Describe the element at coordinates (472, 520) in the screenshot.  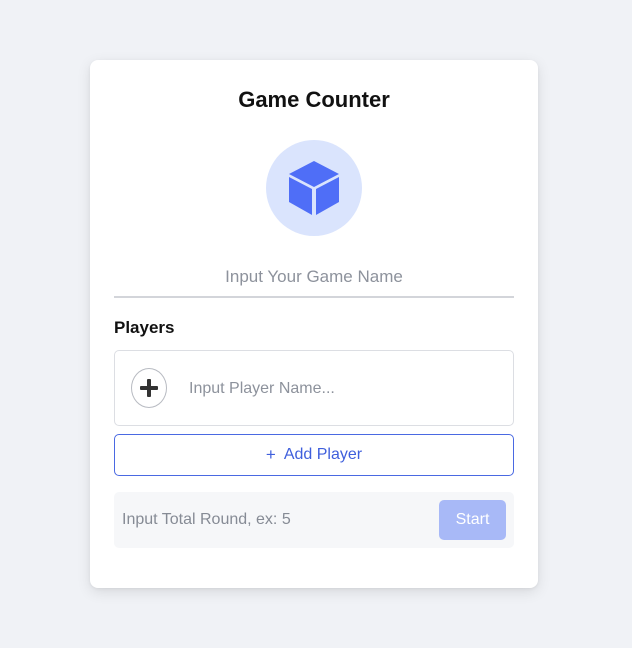
I see `start-button: Start` at that location.